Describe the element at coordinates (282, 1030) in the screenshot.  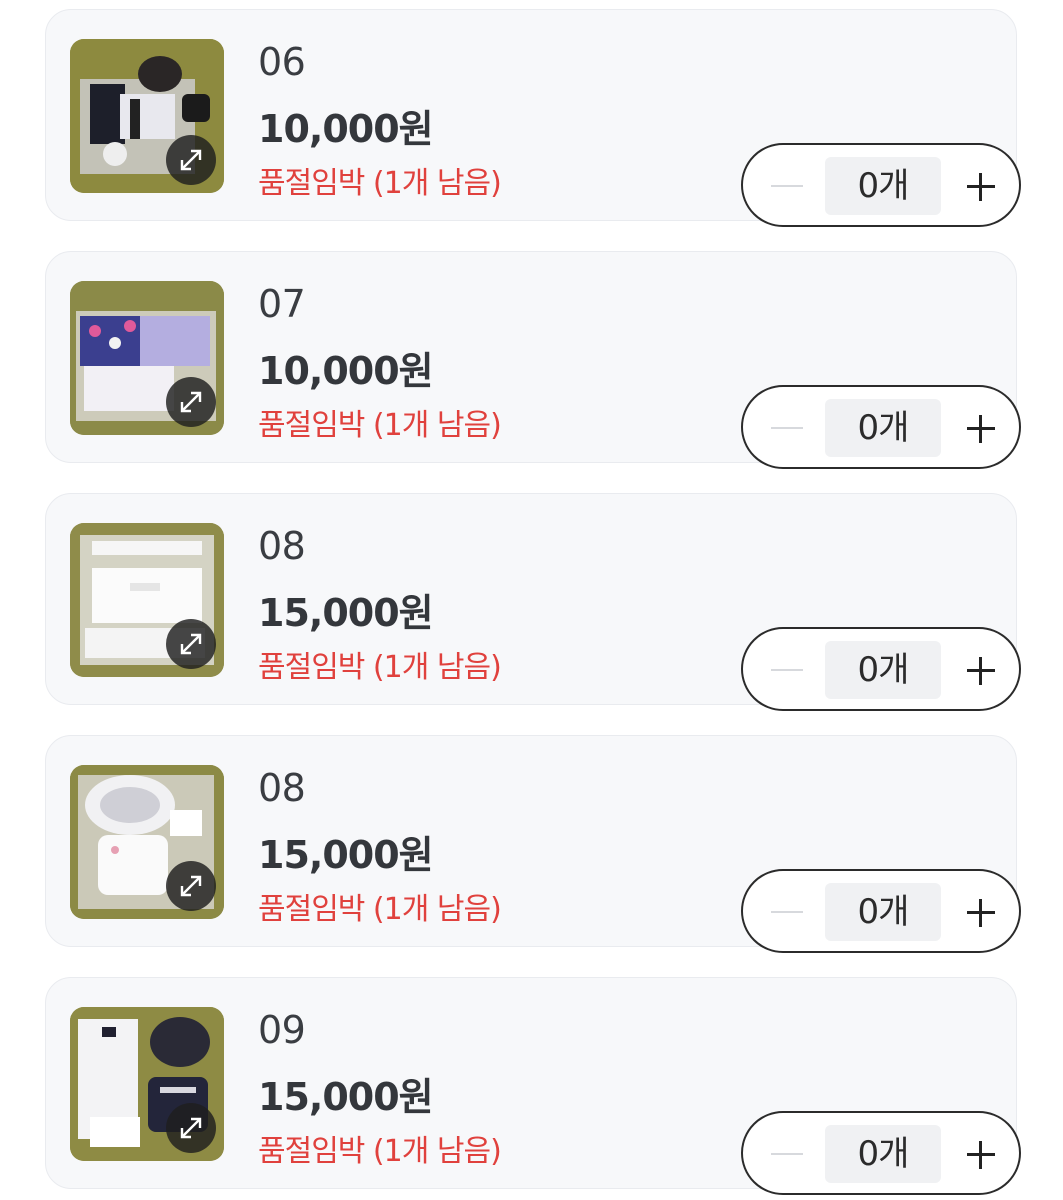
I see `option-name: 09` at that location.